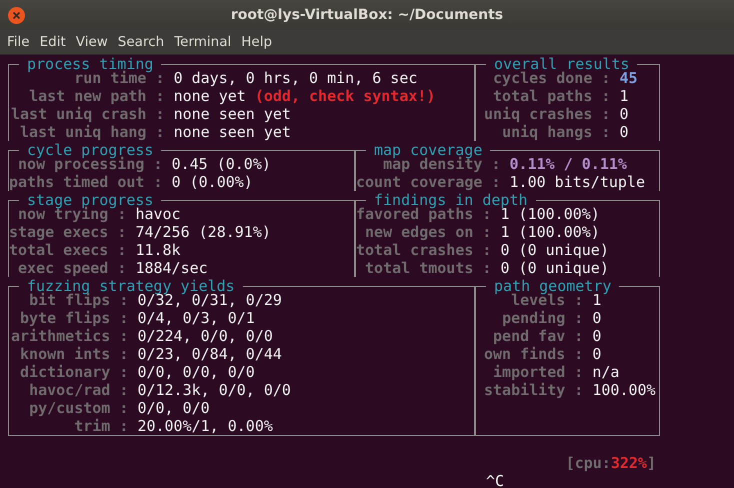 The height and width of the screenshot is (488, 734). Describe the element at coordinates (367, 15) in the screenshot. I see `window-title: root@lys-VirtualBox: ~/Documents` at that location.